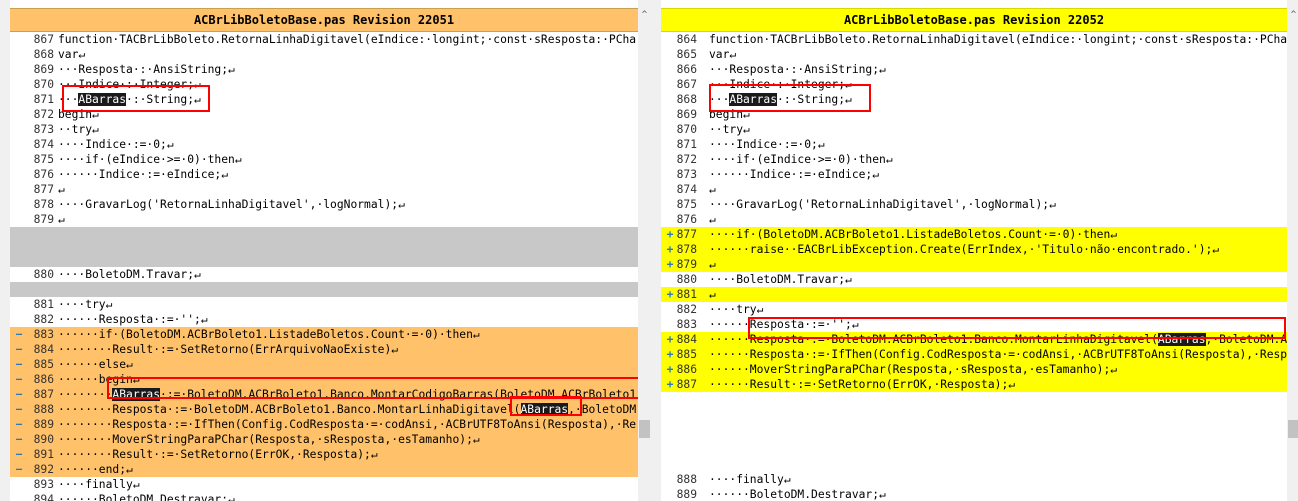 Image resolution: width=1298 pixels, height=501 pixels. Describe the element at coordinates (324, 129) in the screenshot. I see `code-line: 873 ··try↵` at that location.